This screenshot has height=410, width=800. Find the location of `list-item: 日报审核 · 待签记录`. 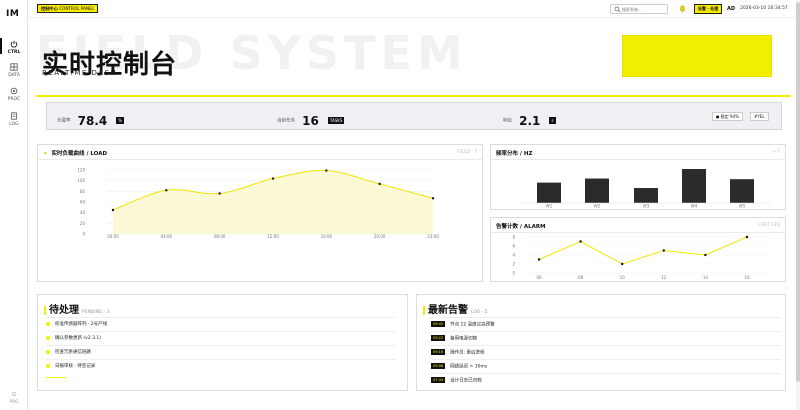

list-item: 日报审核 · 待签记录 is located at coordinates (70, 366).